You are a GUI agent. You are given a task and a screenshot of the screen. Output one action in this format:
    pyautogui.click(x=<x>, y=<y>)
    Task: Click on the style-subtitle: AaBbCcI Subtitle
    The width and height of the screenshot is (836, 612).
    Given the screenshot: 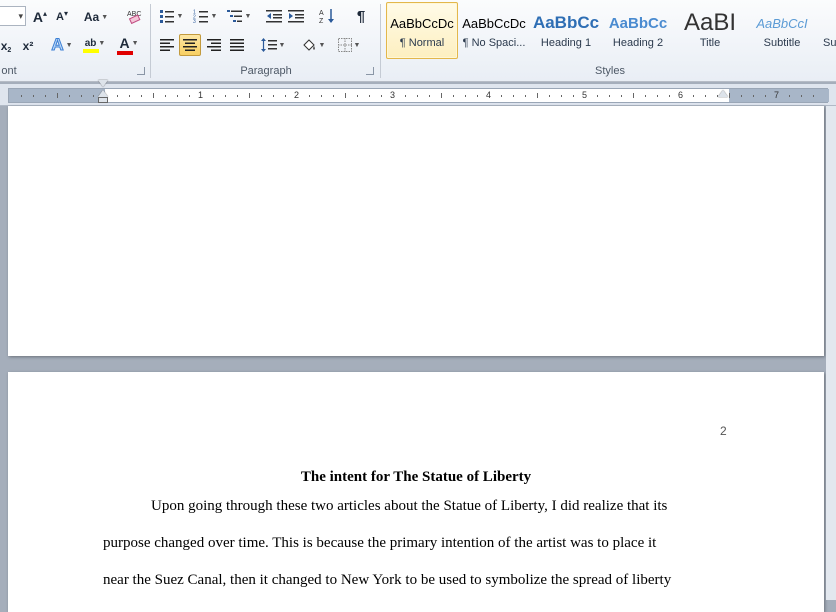 What is the action you would take?
    pyautogui.click(x=782, y=30)
    